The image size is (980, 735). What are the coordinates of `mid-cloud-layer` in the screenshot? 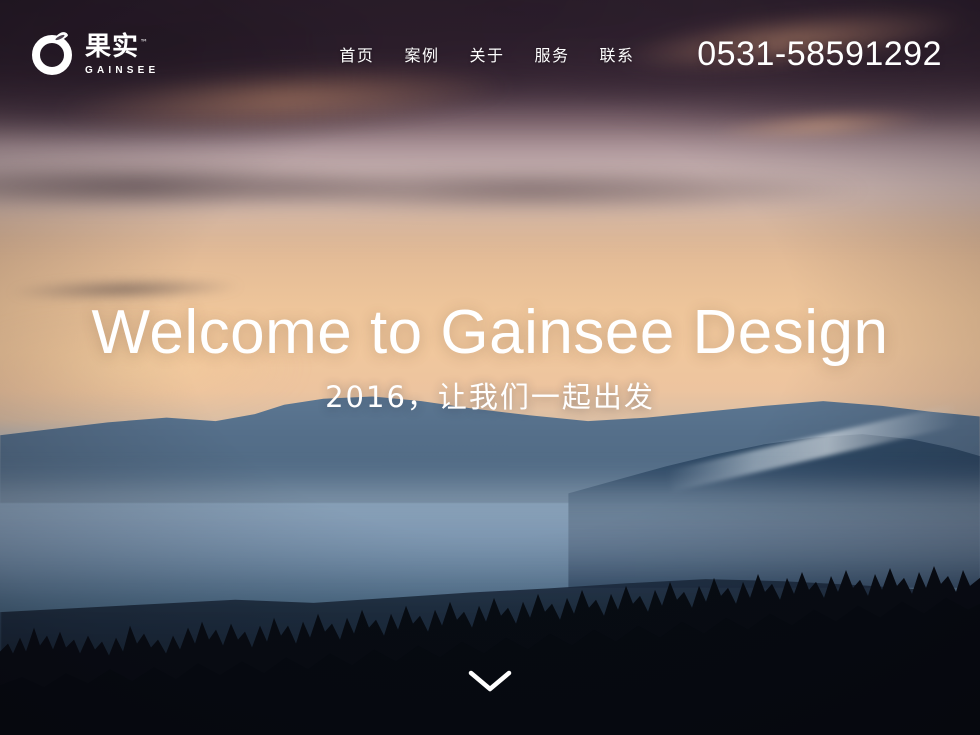 It's located at (451, 186).